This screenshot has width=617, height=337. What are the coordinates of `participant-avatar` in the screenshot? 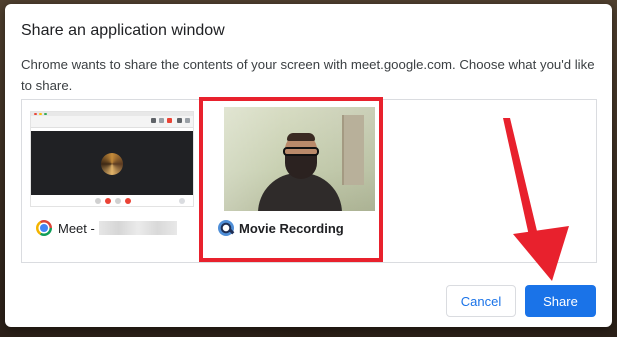 It's located at (112, 164).